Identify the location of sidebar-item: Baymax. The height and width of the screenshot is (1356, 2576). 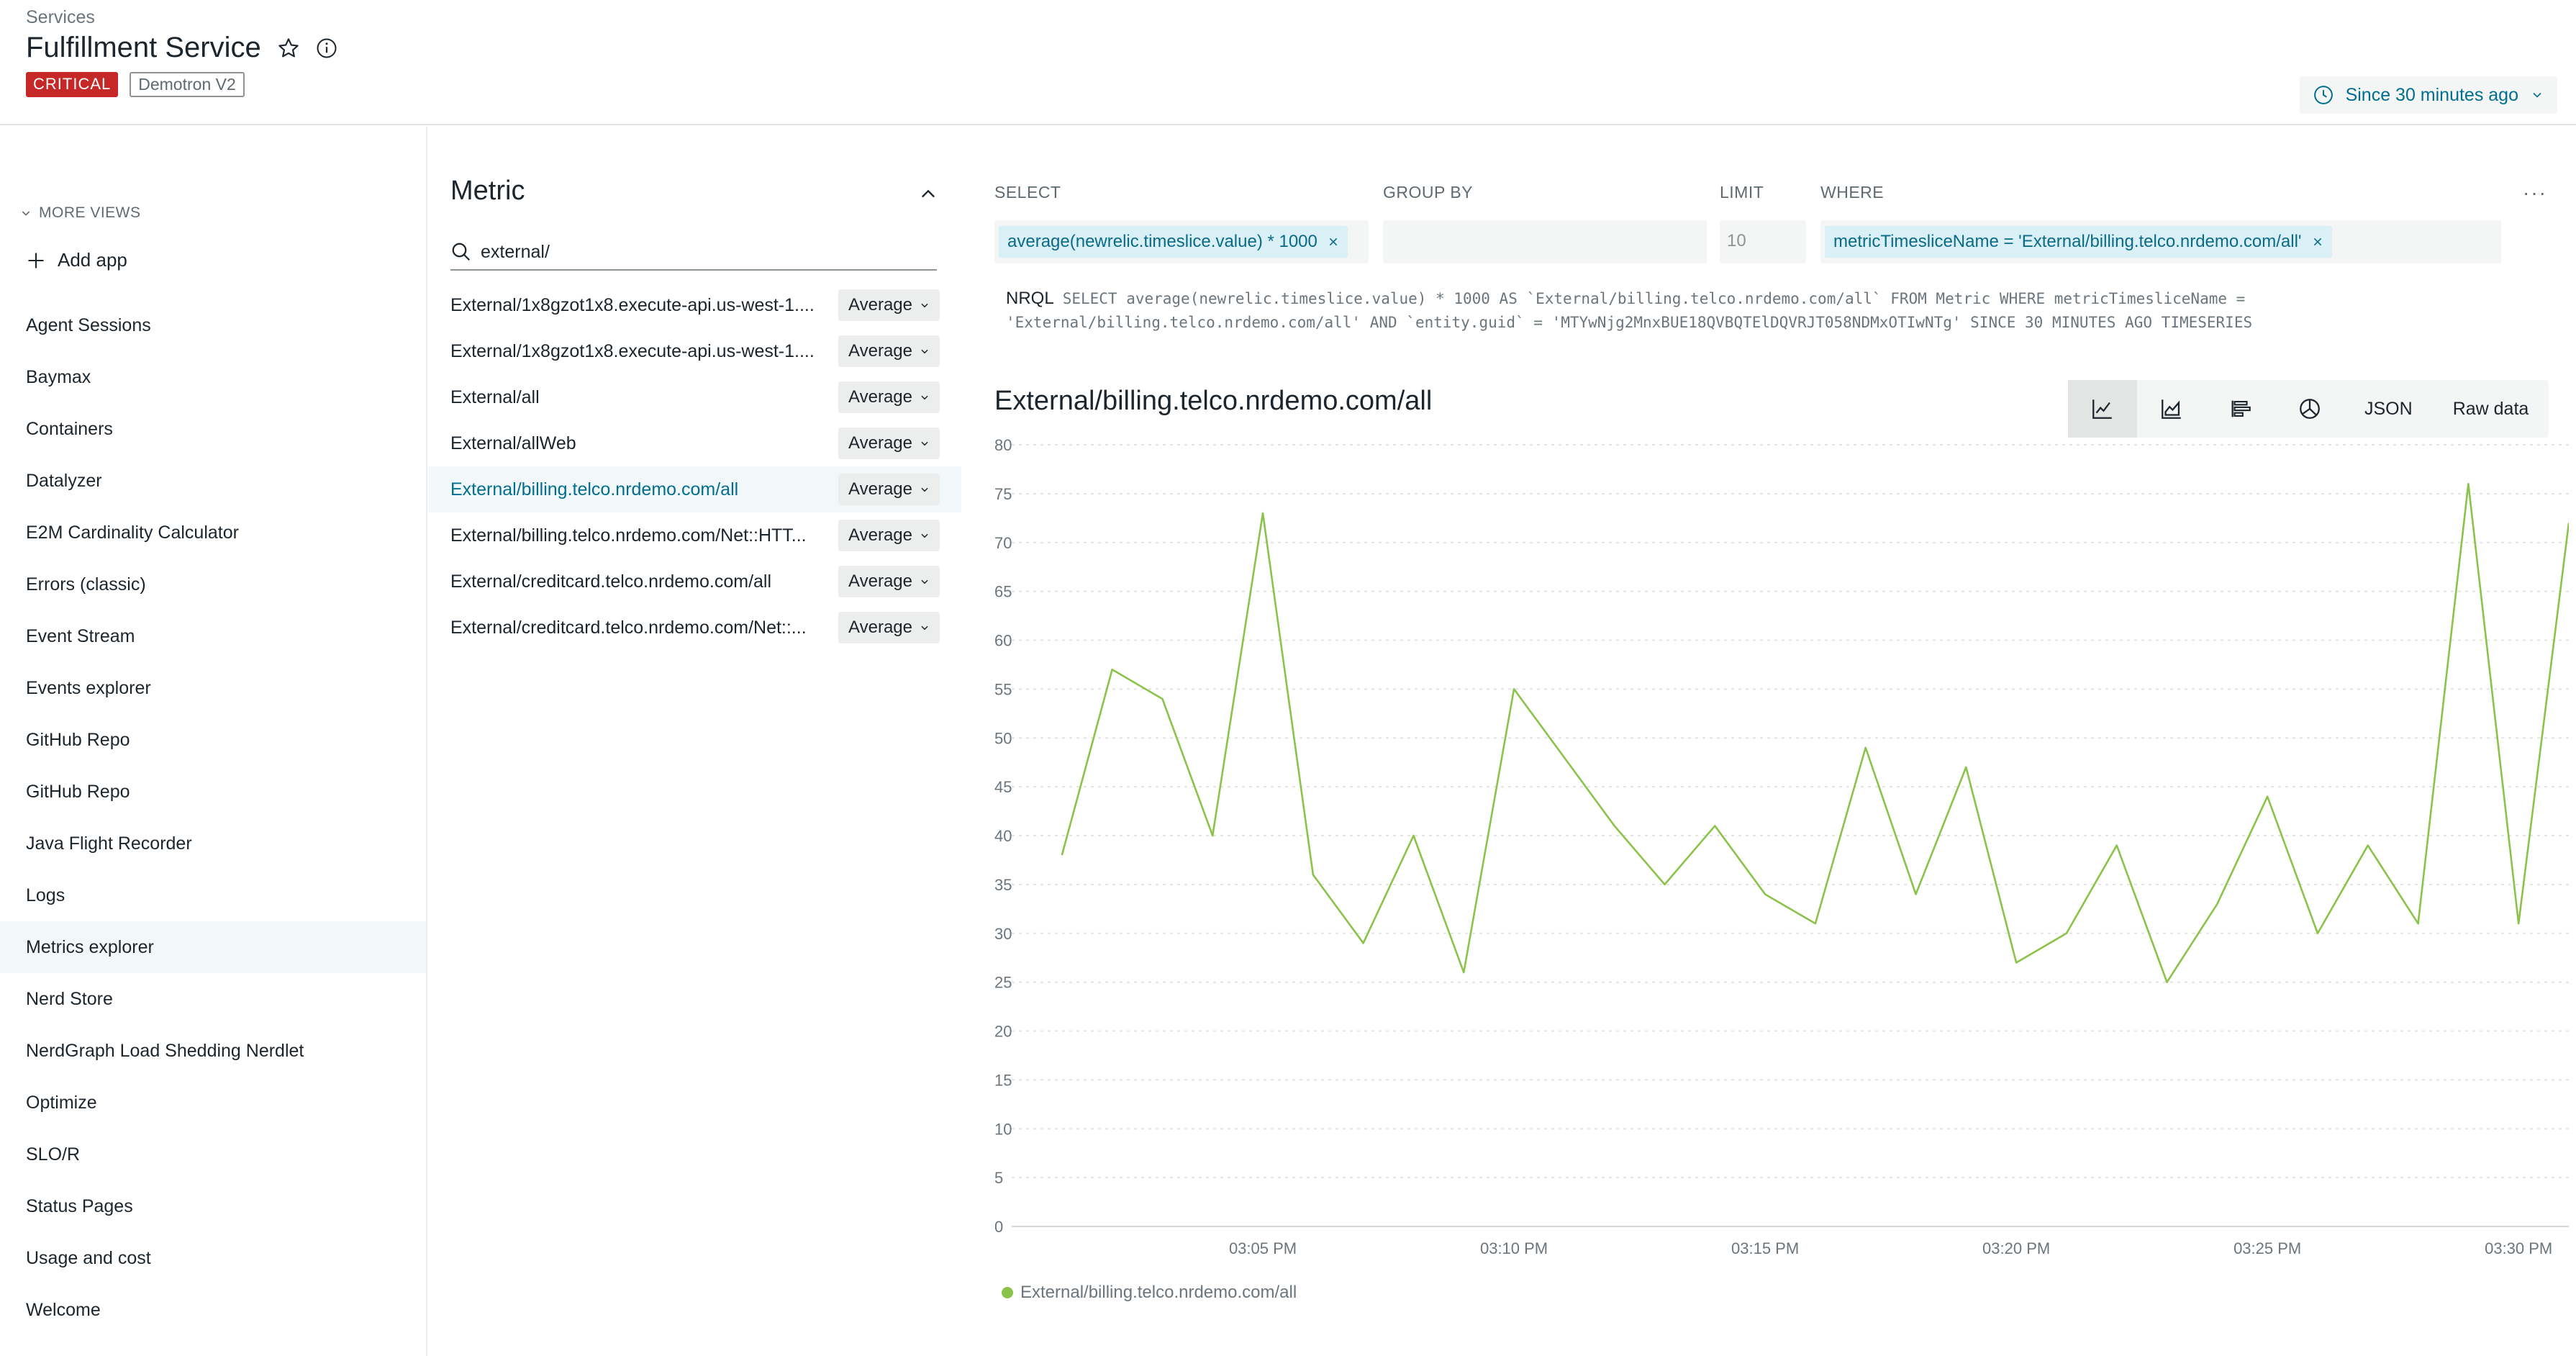
(213, 377).